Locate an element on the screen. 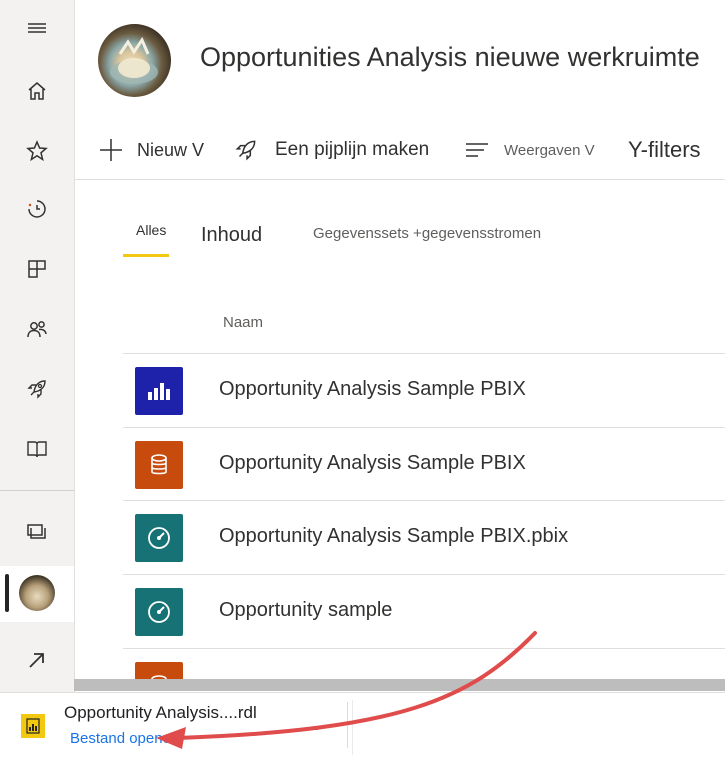 This screenshot has height=761, width=725. new-label: Nieuw V is located at coordinates (171, 149).